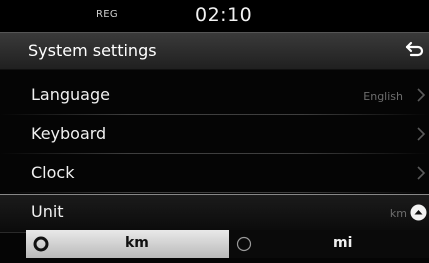 Image resolution: width=429 pixels, height=263 pixels. Describe the element at coordinates (92, 50) in the screenshot. I see `page-title: System settings` at that location.